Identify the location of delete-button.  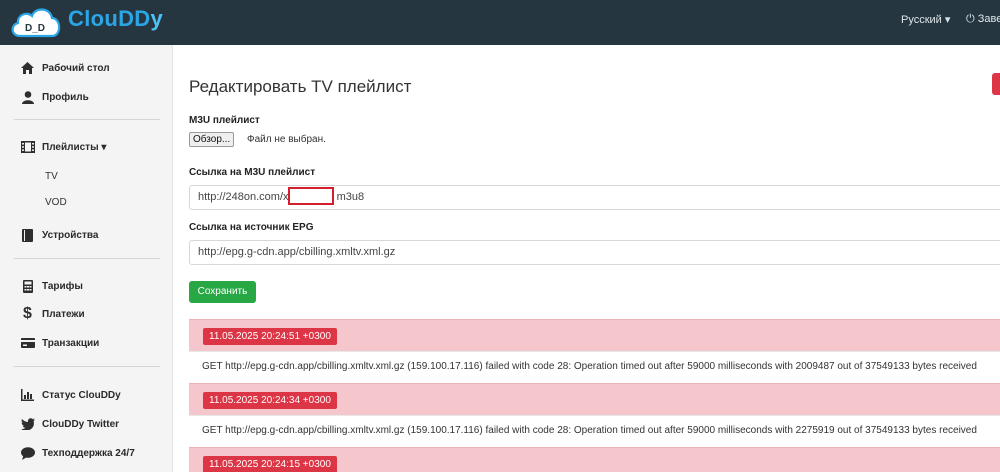
(996, 84).